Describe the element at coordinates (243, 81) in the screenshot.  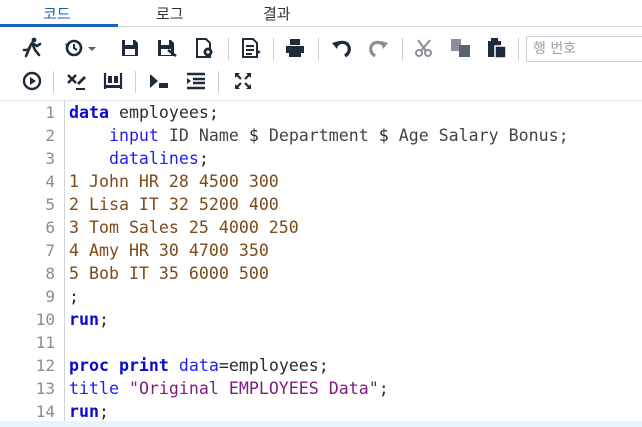
I see `maximize-icon` at that location.